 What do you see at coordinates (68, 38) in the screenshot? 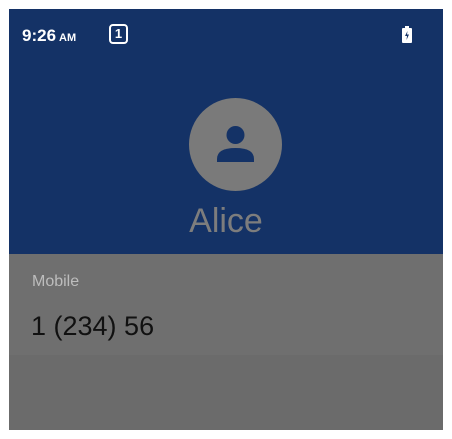
I see `status-ampm: AM` at bounding box center [68, 38].